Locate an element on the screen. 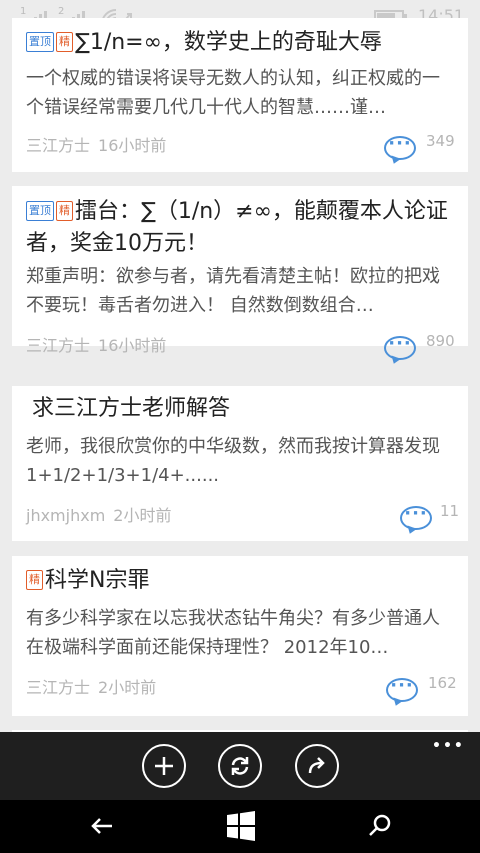 This screenshot has height=853, width=480. comment-count: 349 is located at coordinates (440, 141).